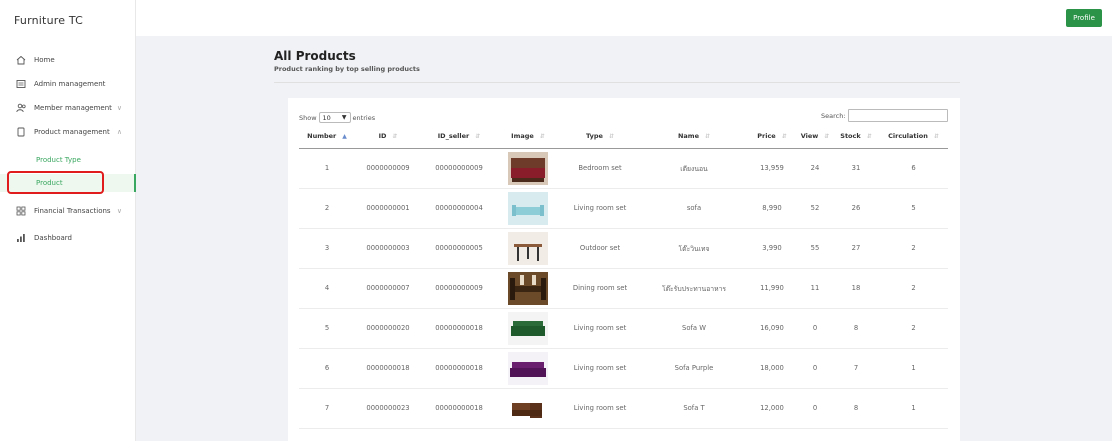 This screenshot has height=441, width=1112. Describe the element at coordinates (344, 117) in the screenshot. I see `chevron-down-icon: ▼` at that location.